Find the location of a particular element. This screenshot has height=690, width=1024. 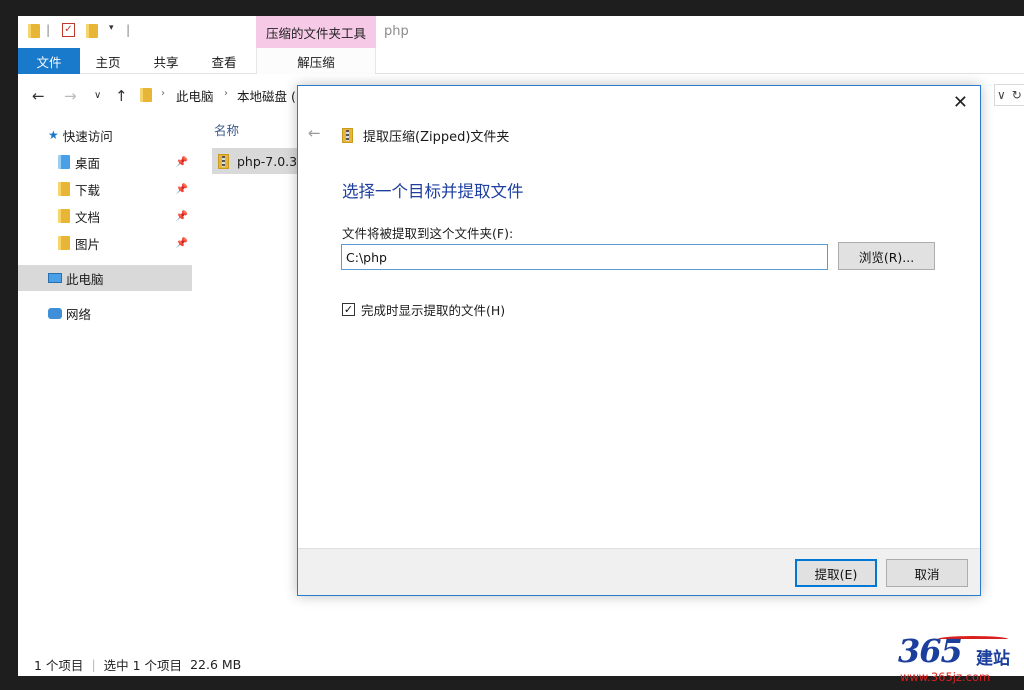

breadcrumb-local-disk: 本地磁盘 ( is located at coordinates (266, 95).